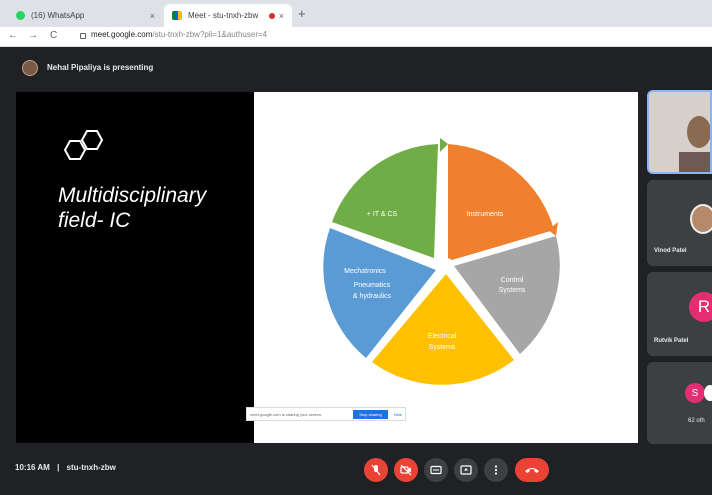 This screenshot has width=712, height=495. I want to click on presenter-video, so click(679, 132).